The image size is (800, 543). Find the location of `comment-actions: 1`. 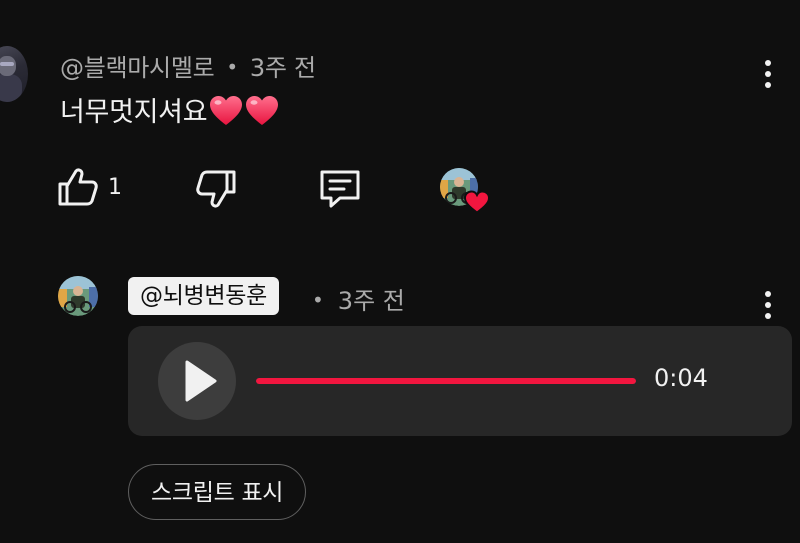

comment-actions: 1 is located at coordinates (400, 190).